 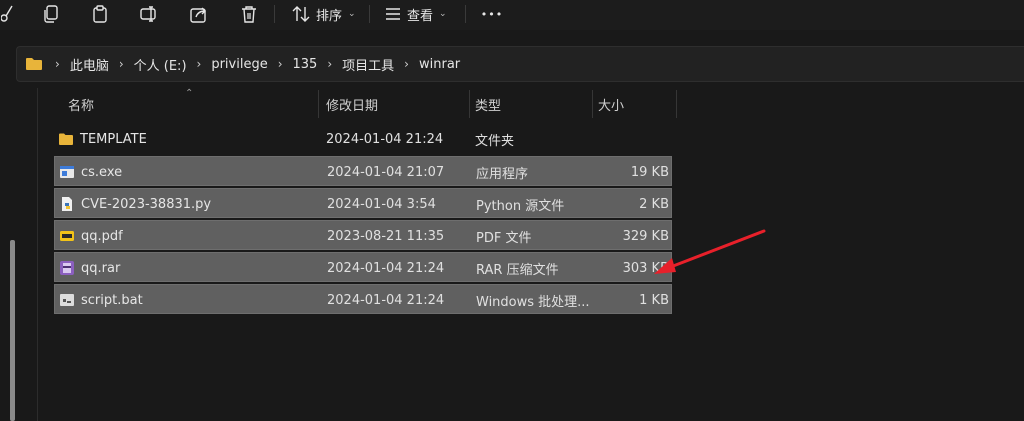 I want to click on breadcrumb-privilege: privilege, so click(x=239, y=64).